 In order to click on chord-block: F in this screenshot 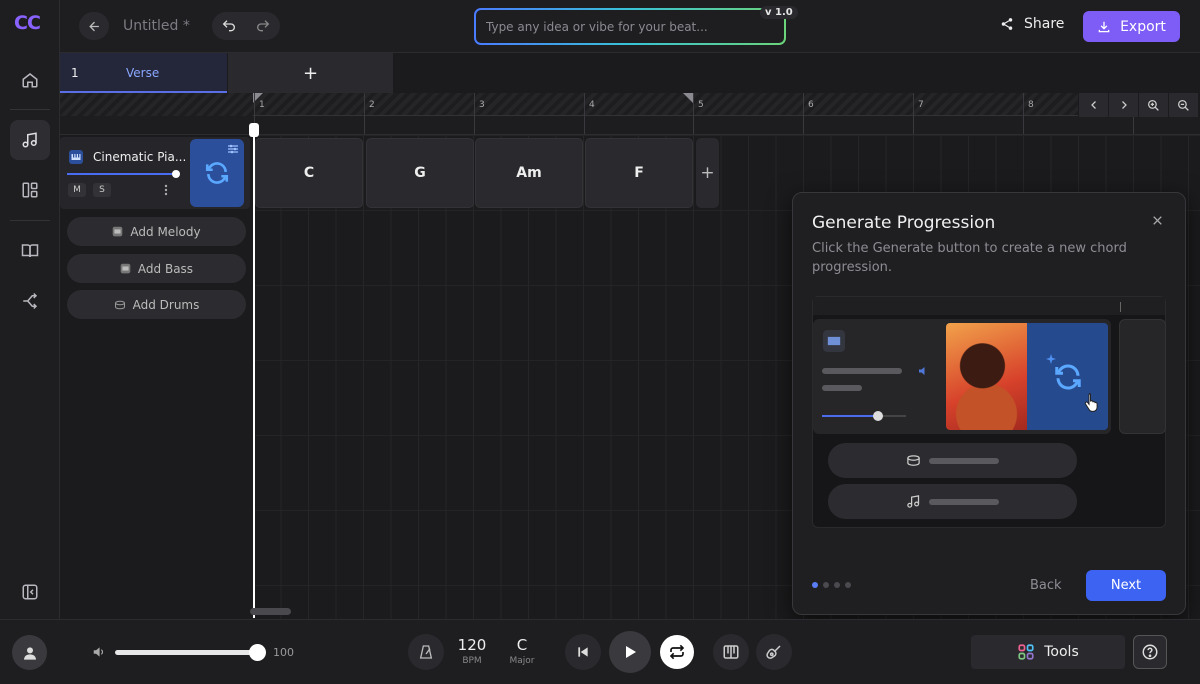, I will do `click(639, 173)`.